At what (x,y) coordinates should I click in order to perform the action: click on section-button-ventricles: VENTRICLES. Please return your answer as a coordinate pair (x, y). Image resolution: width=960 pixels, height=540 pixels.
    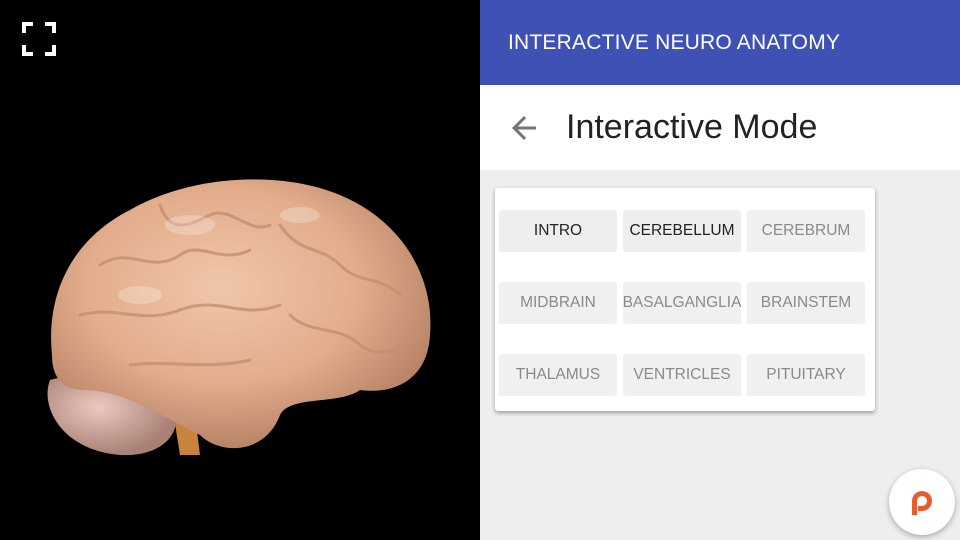
    Looking at the image, I should click on (682, 375).